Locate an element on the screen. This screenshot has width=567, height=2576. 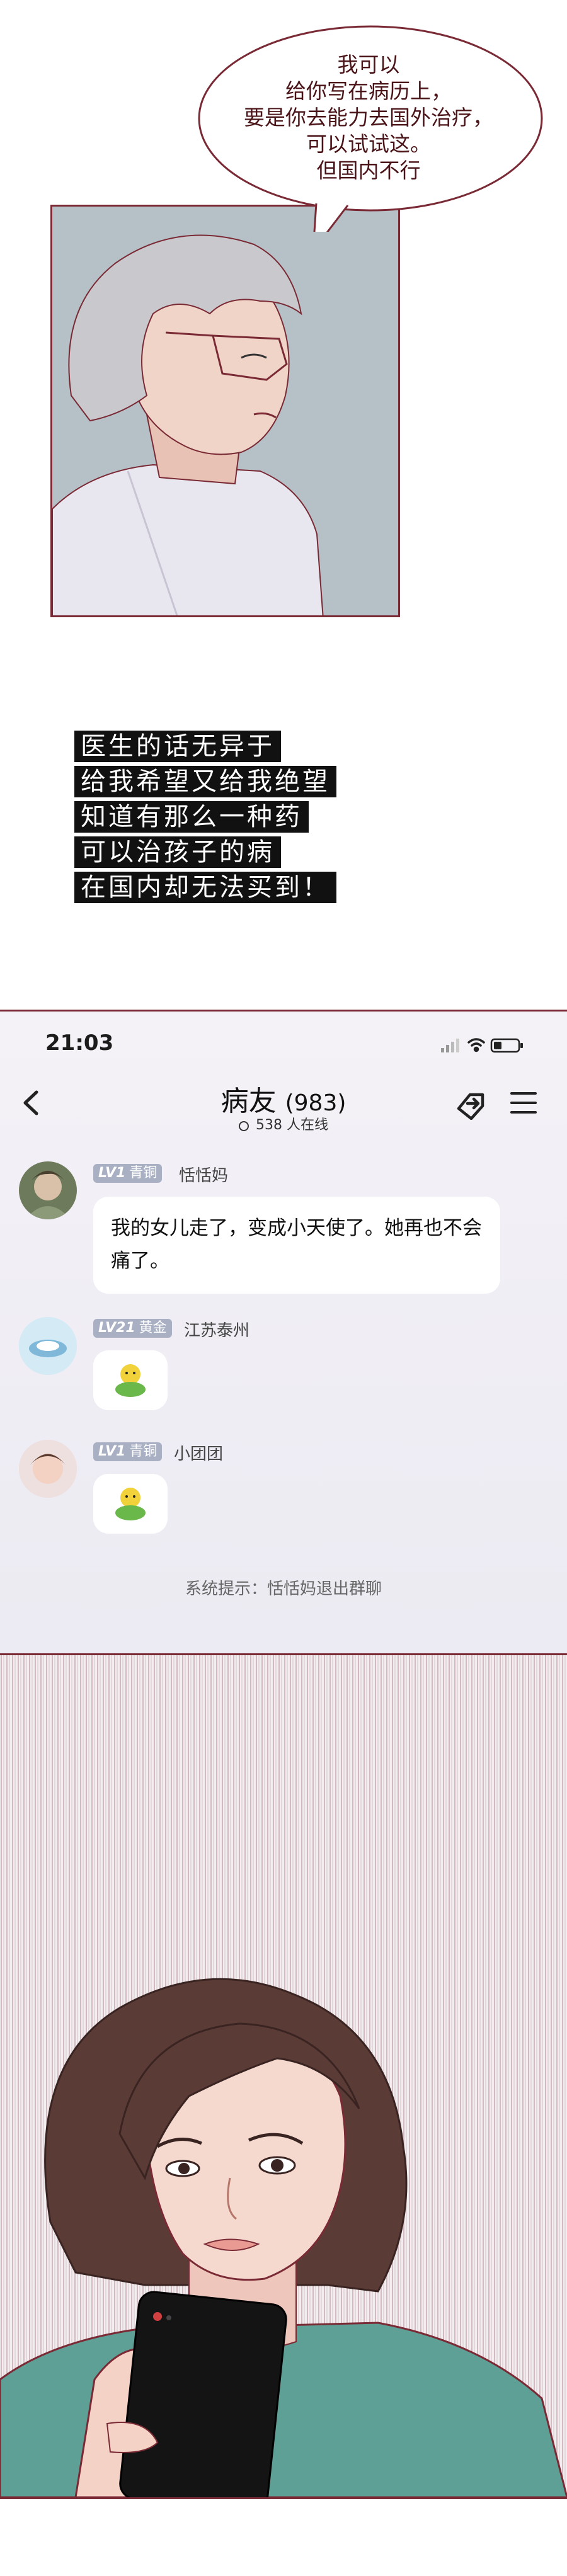
share-icon is located at coordinates (470, 1106).